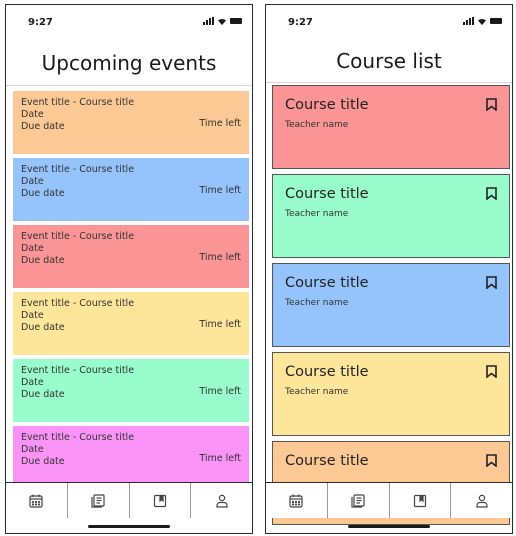  What do you see at coordinates (129, 63) in the screenshot?
I see `page-title: Upcoming events` at bounding box center [129, 63].